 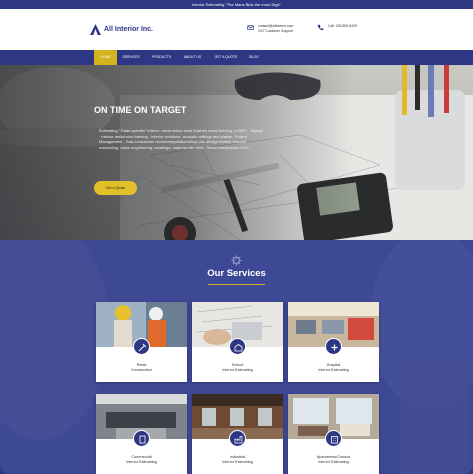 What do you see at coordinates (333, 346) in the screenshot?
I see `hospital-icon` at bounding box center [333, 346].